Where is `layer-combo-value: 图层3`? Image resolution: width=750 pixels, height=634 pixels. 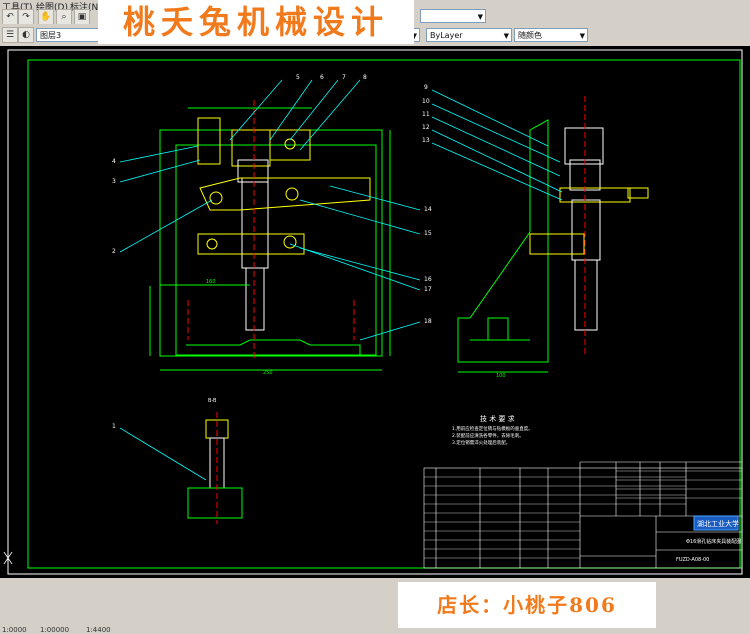 layer-combo-value: 图层3 is located at coordinates (51, 35).